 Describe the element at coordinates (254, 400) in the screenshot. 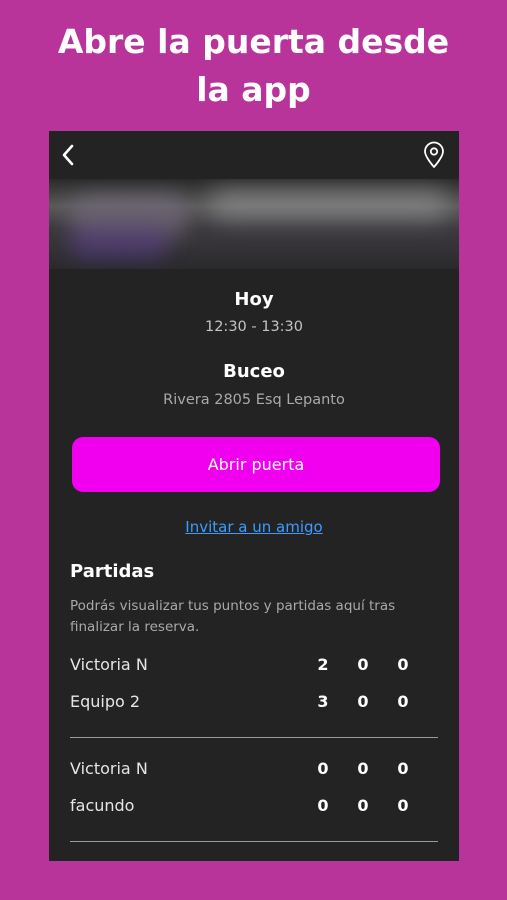

I see `venue-address: Rivera 2805 Esq Lepanto` at that location.